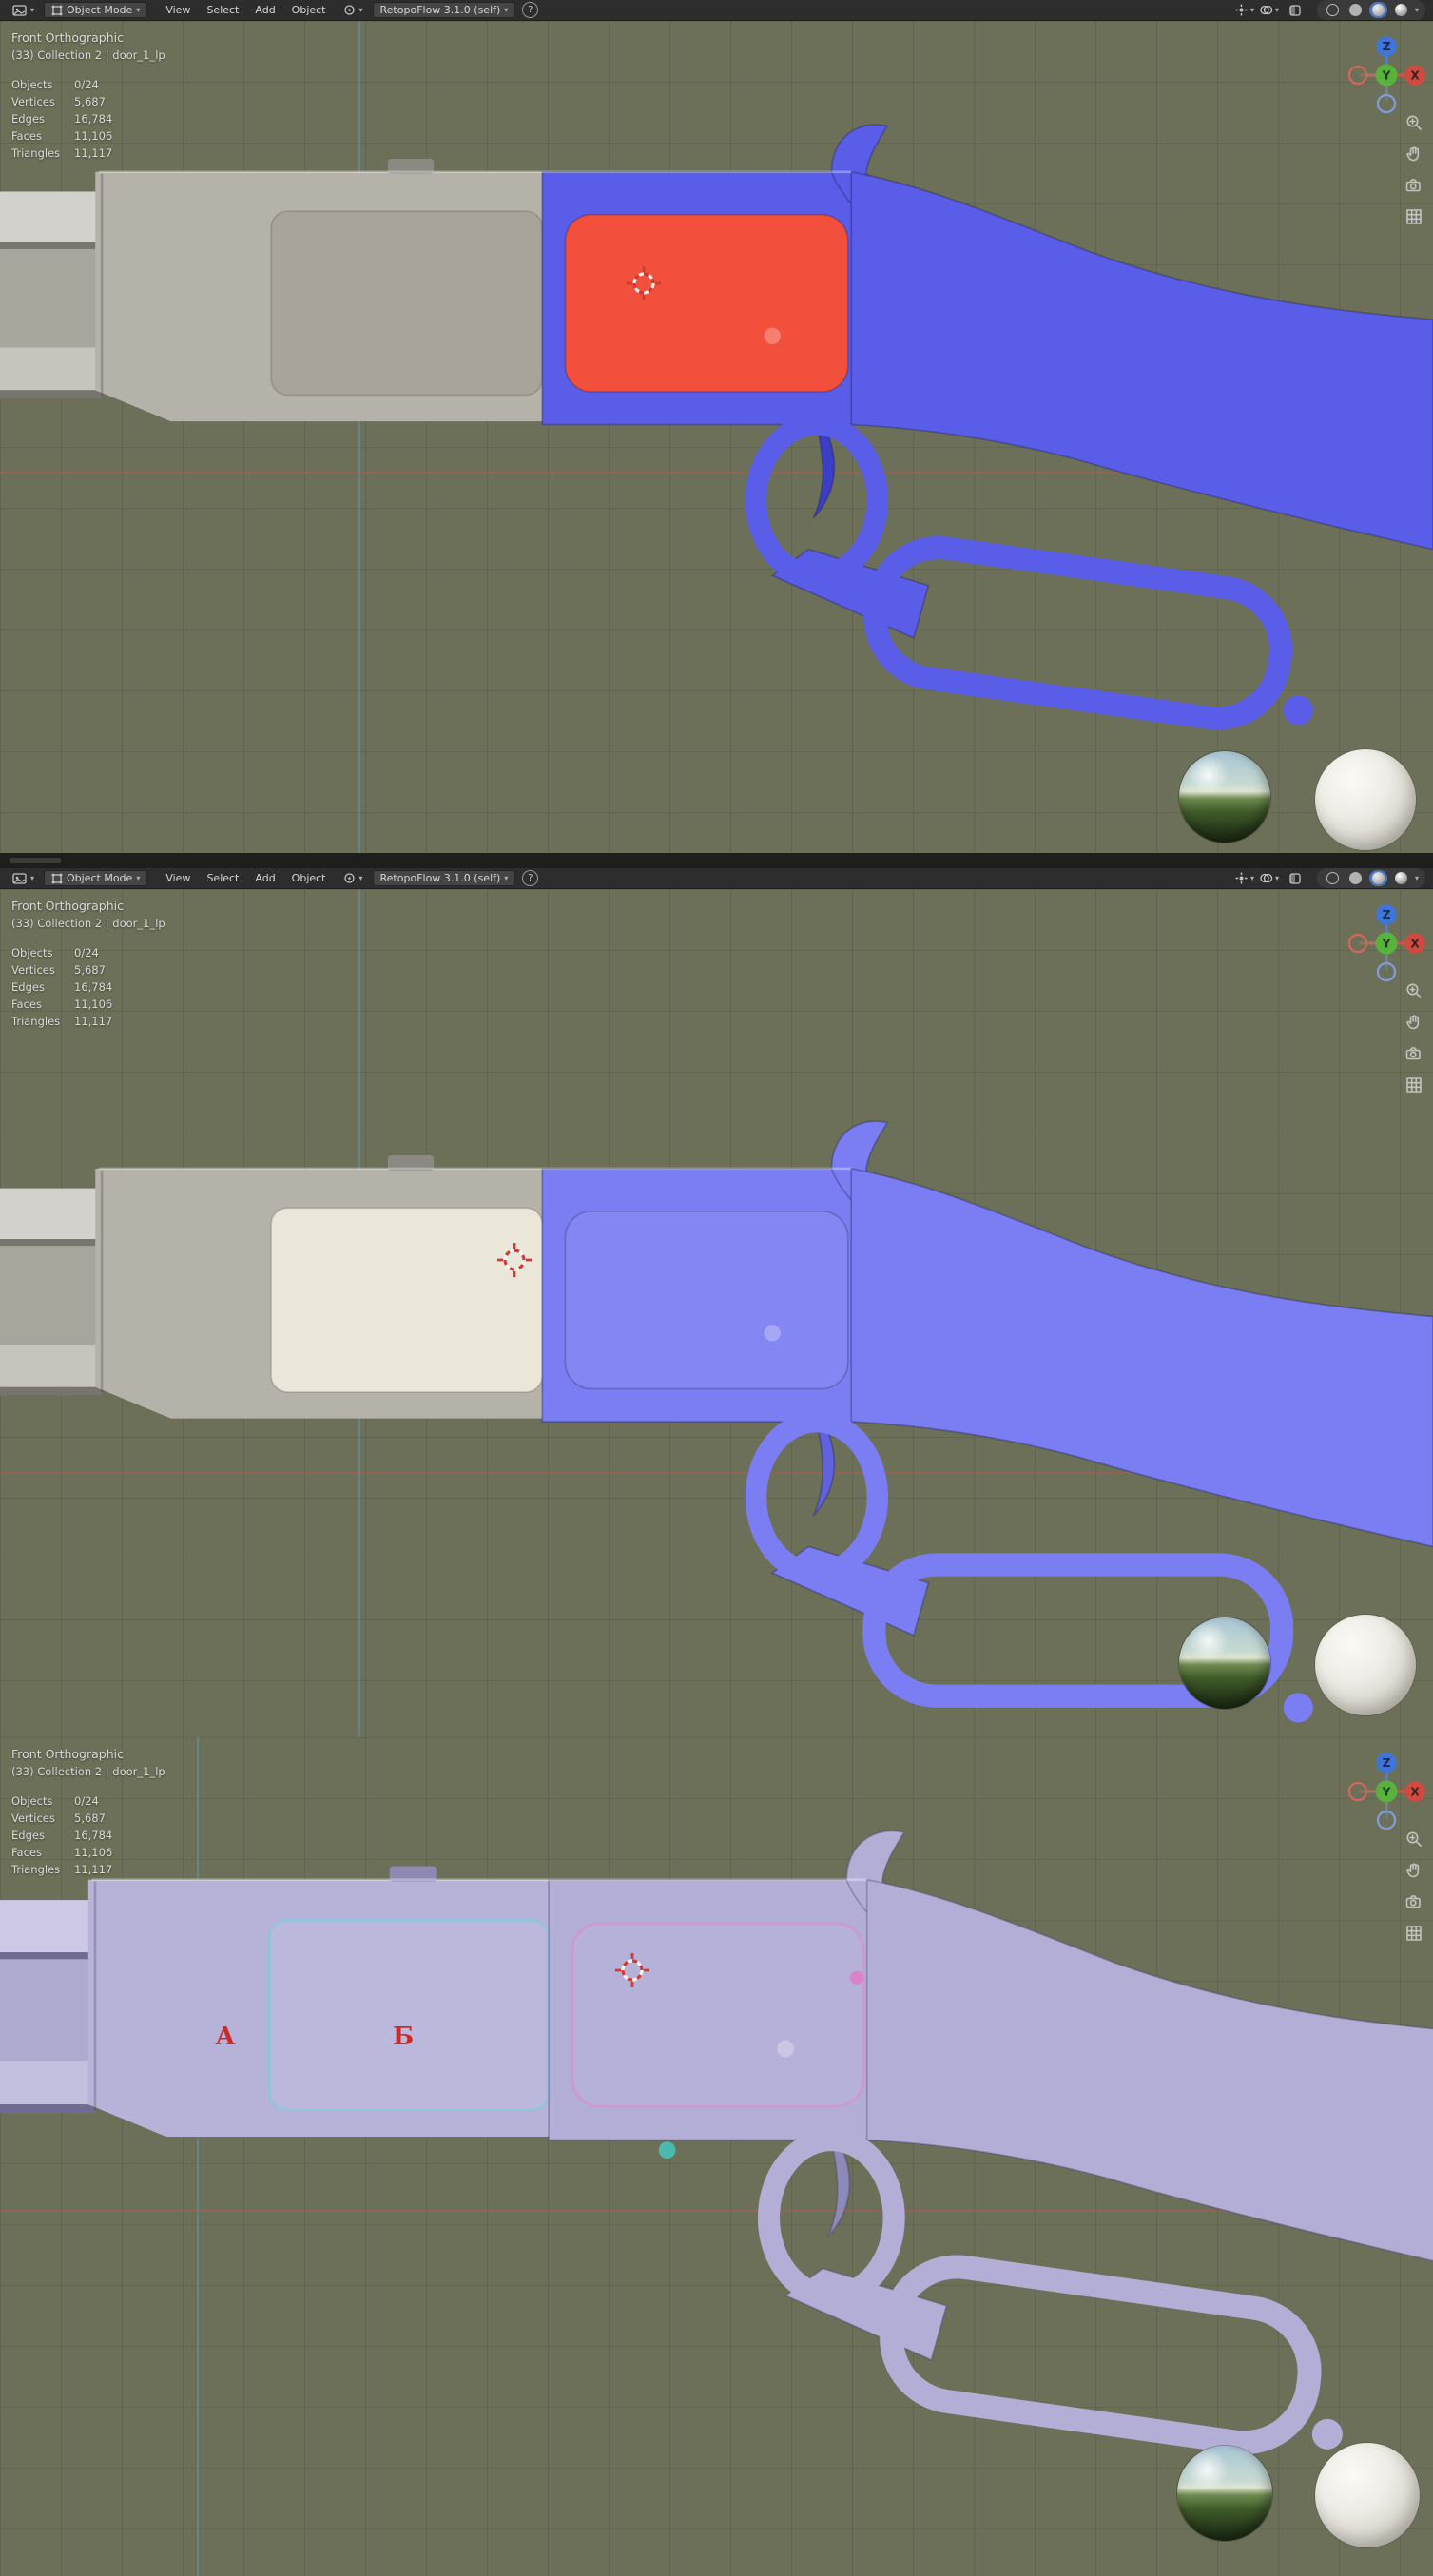 The width and height of the screenshot is (1433, 2576). Describe the element at coordinates (1415, 1791) in the screenshot. I see `gizmo-x-label: X` at that location.